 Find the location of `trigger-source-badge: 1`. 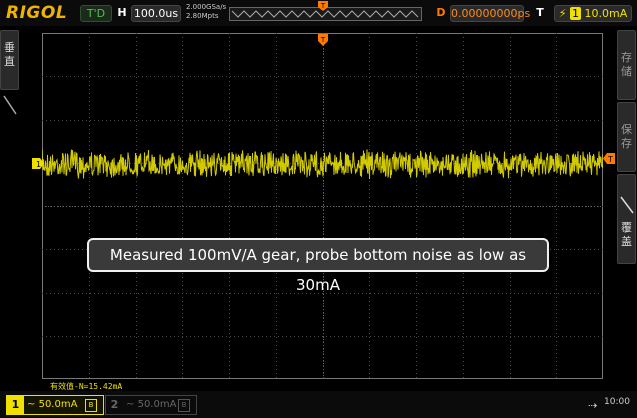

trigger-source-badge: 1 is located at coordinates (575, 13).